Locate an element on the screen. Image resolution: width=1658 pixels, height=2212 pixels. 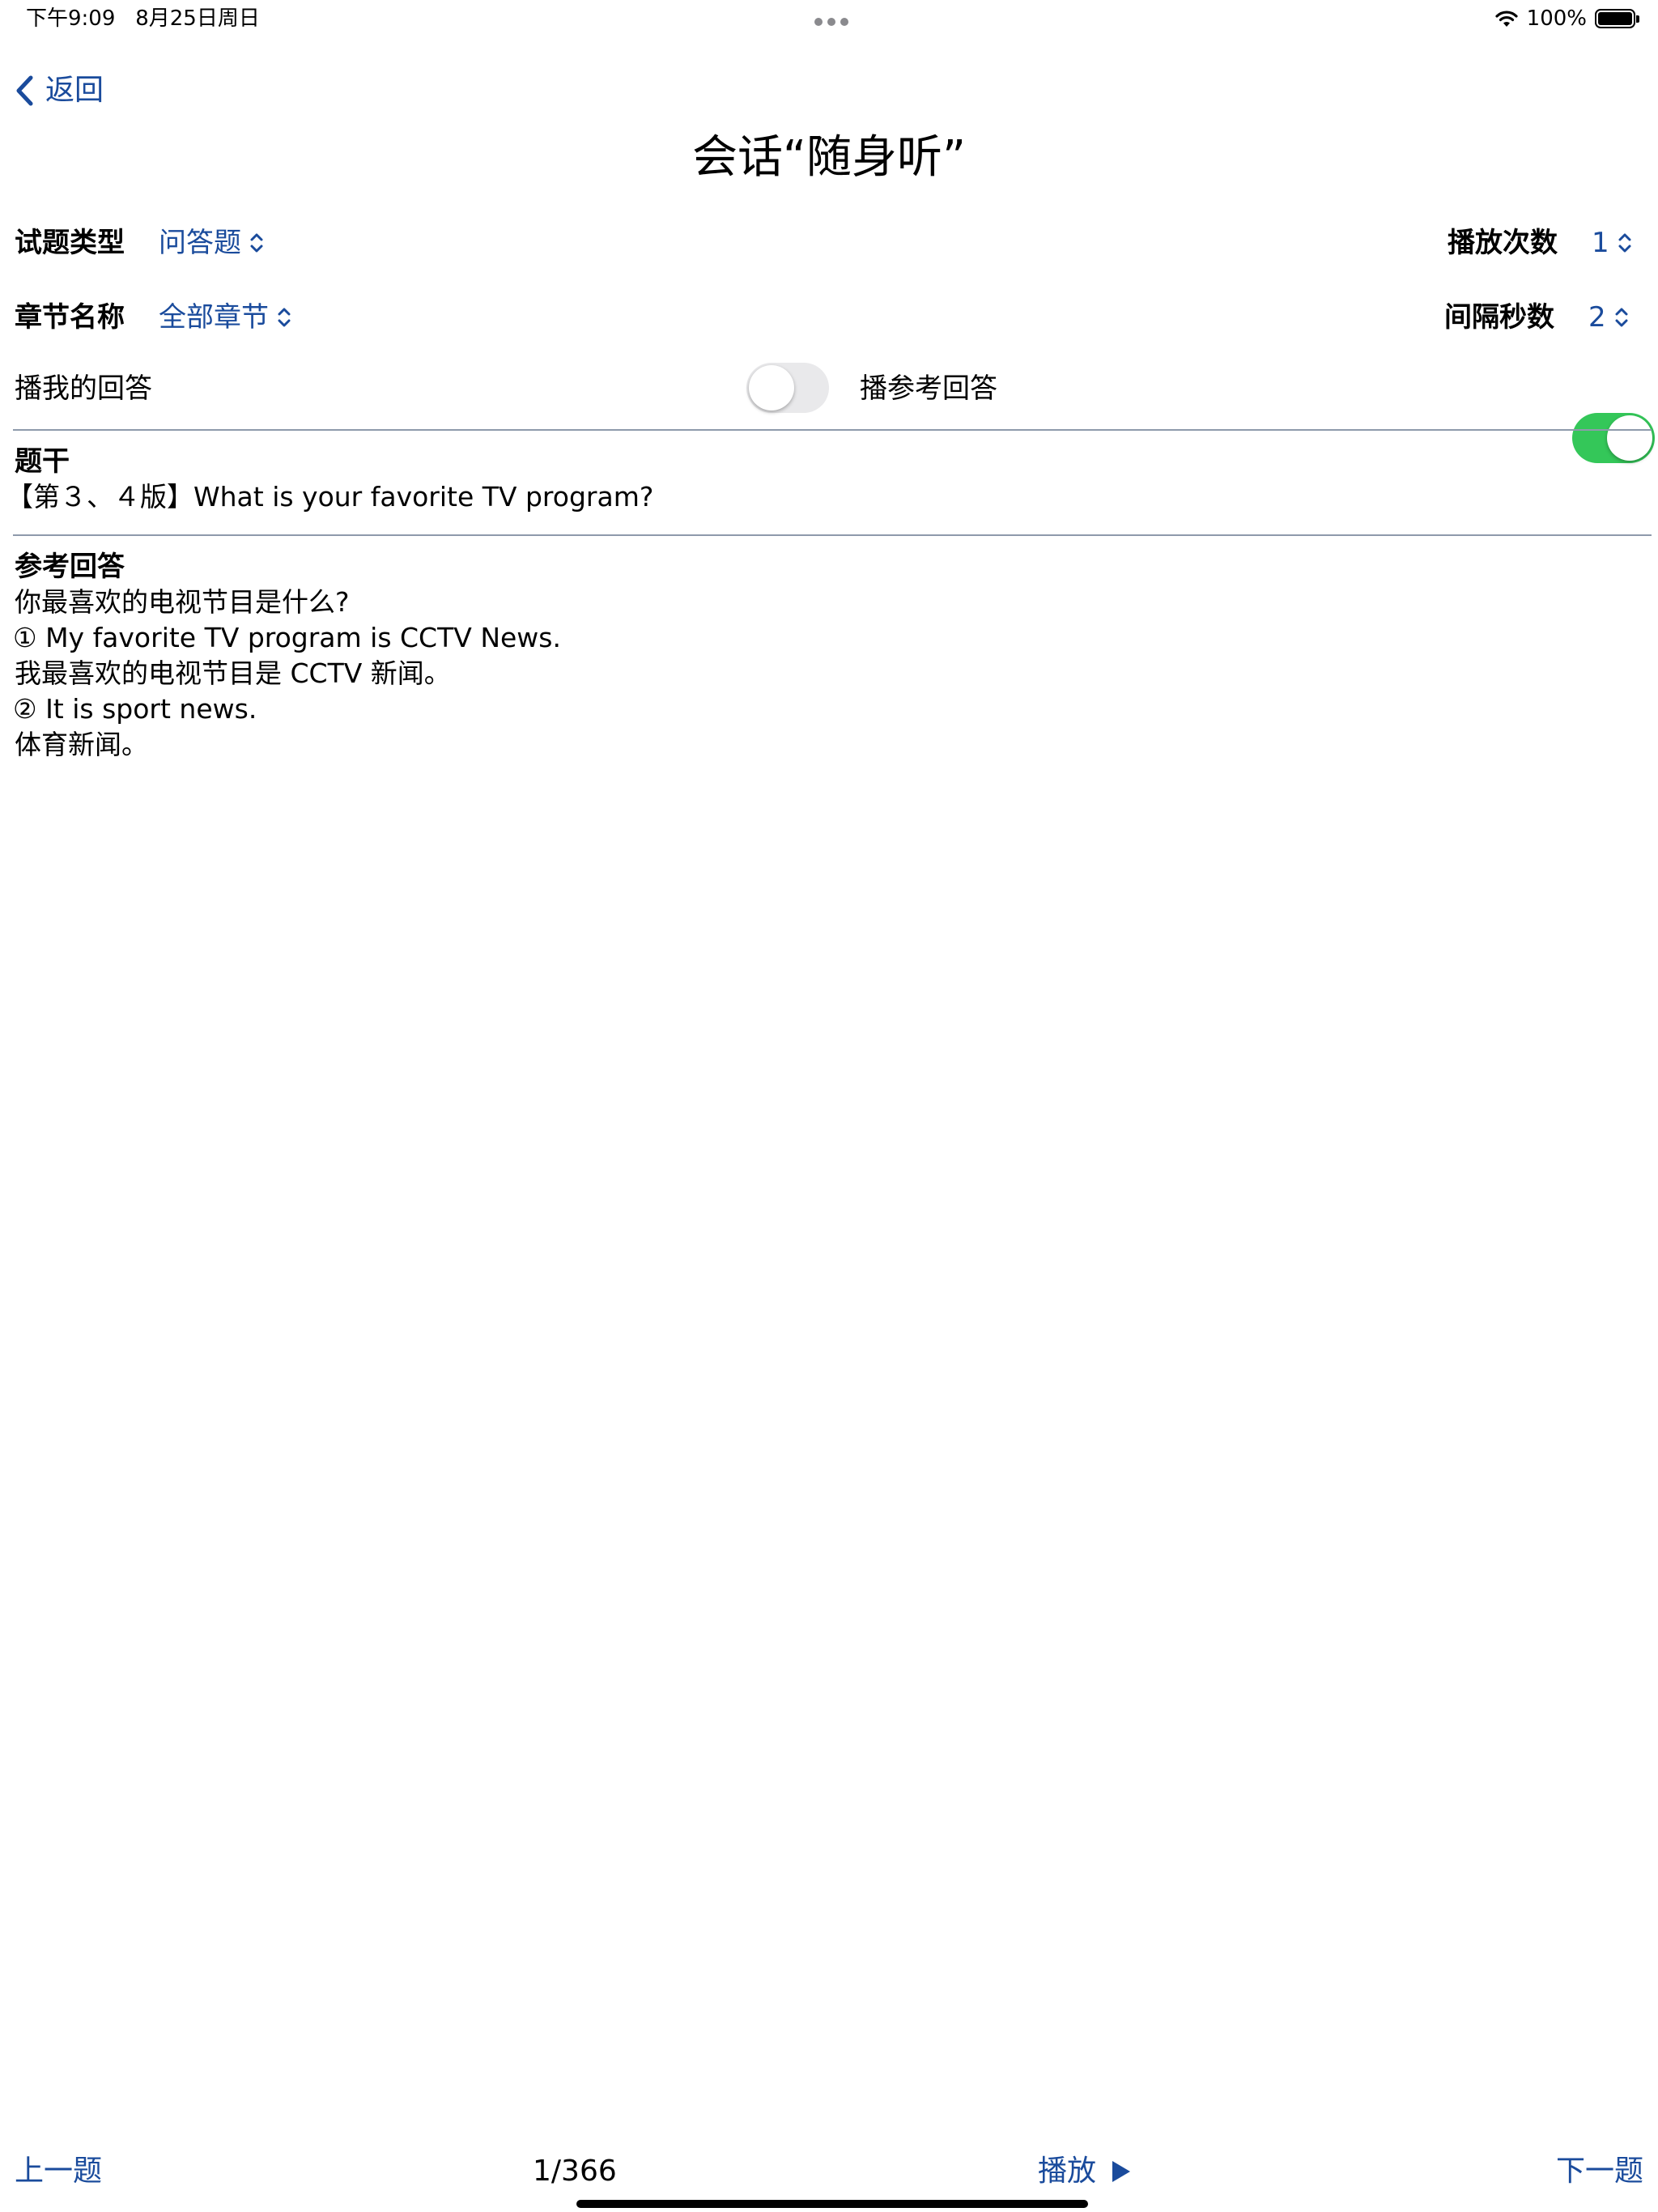
answer-line: 我最喜欢的电视节目是 CCTV 新闻。 is located at coordinates (233, 673).